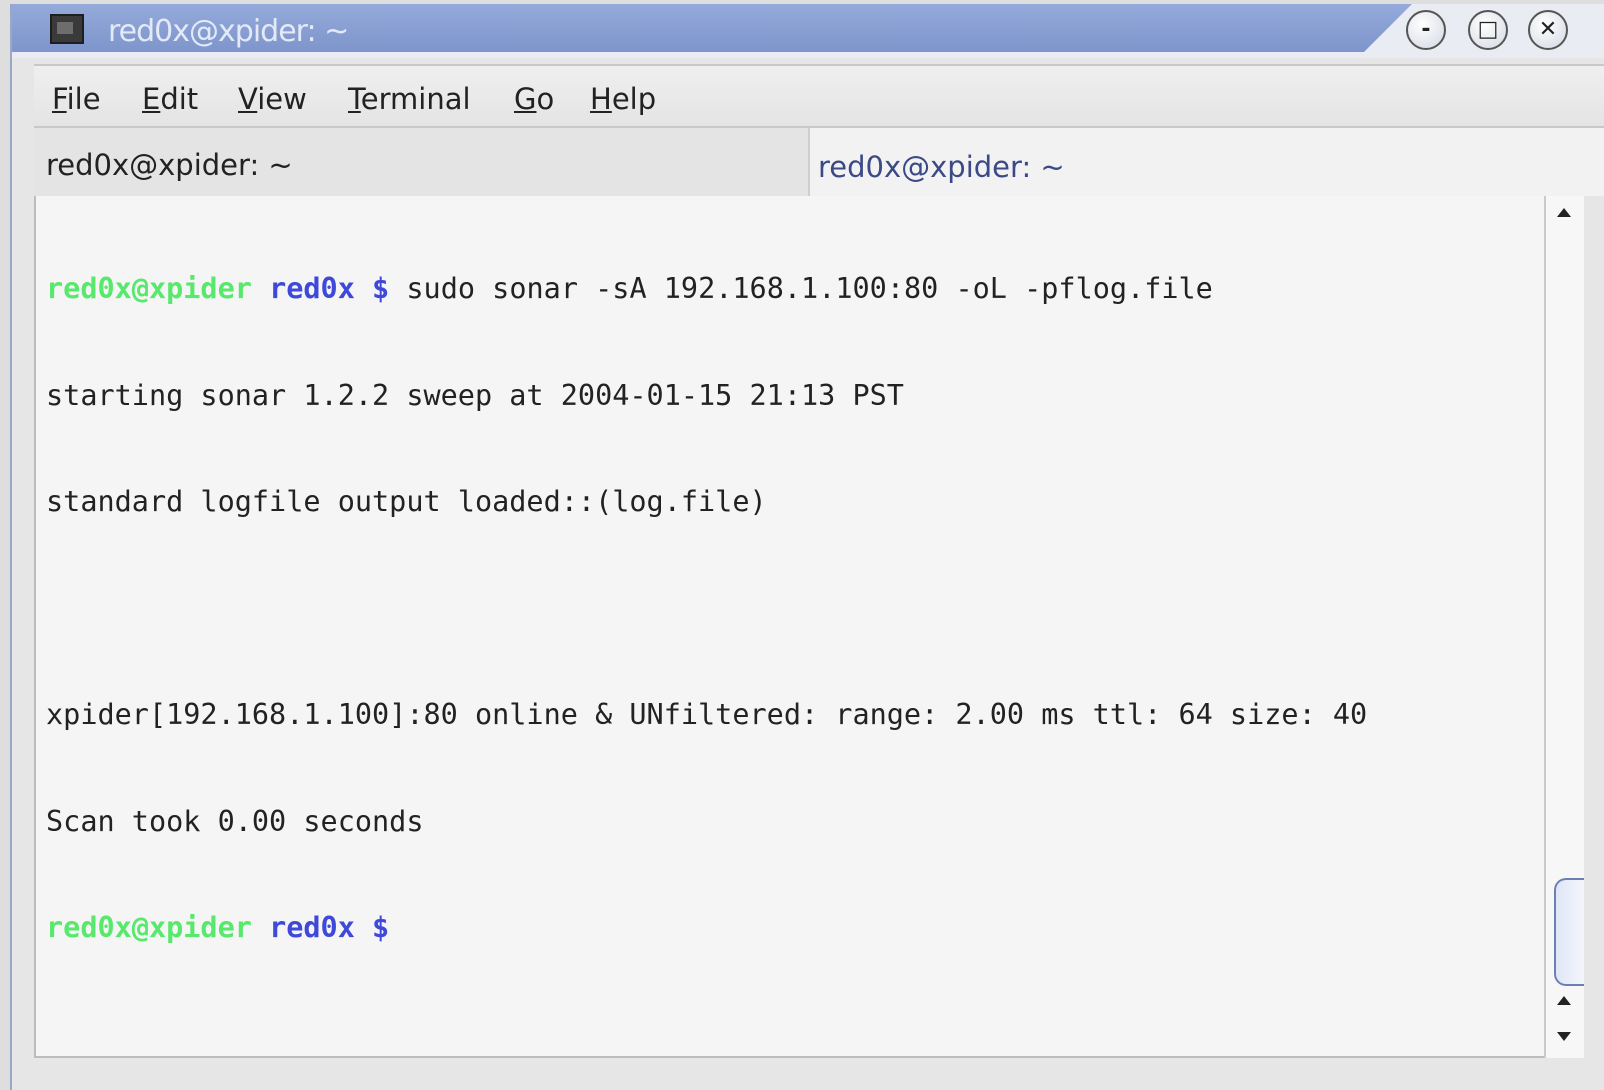  Describe the element at coordinates (808, 31) in the screenshot. I see `title-bar: red0x@xpider: ~ - □ ✕` at that location.